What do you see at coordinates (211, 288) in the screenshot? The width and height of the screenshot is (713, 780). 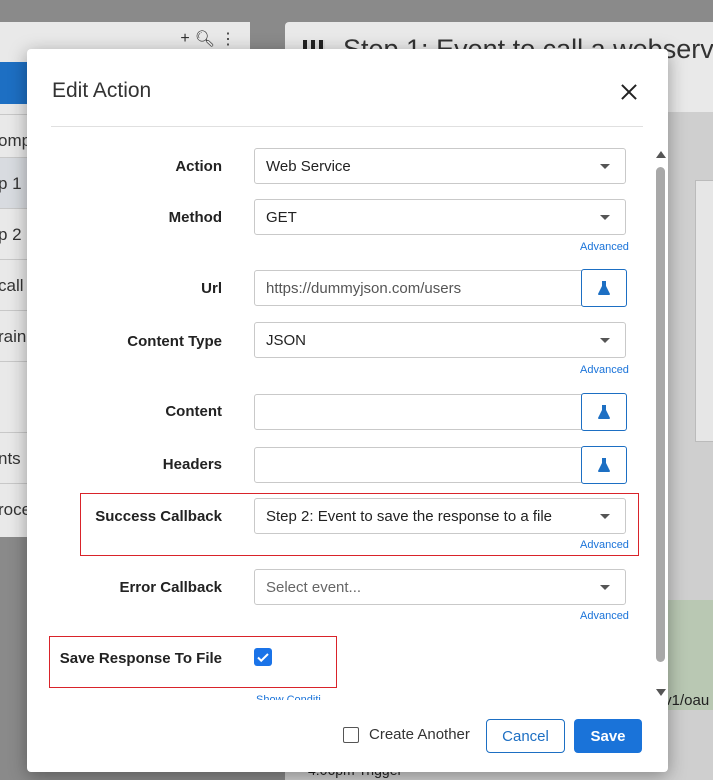 I see `url-label: Url` at bounding box center [211, 288].